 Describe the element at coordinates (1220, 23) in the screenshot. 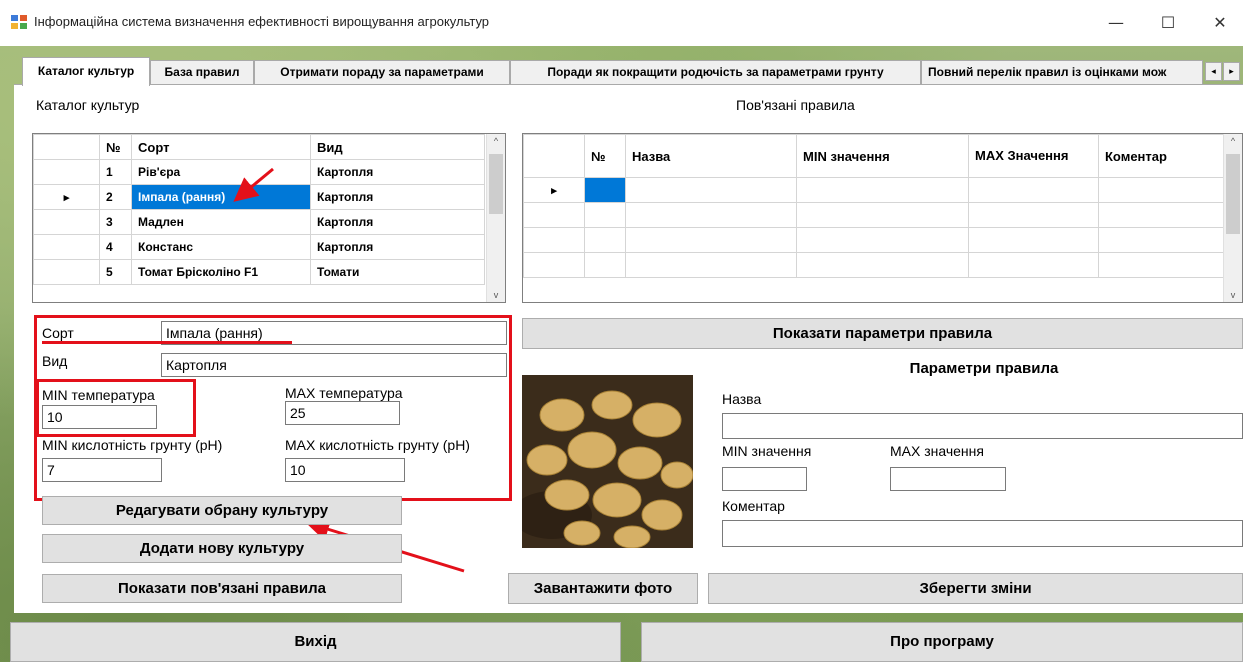

I see `close-button: ✕` at that location.